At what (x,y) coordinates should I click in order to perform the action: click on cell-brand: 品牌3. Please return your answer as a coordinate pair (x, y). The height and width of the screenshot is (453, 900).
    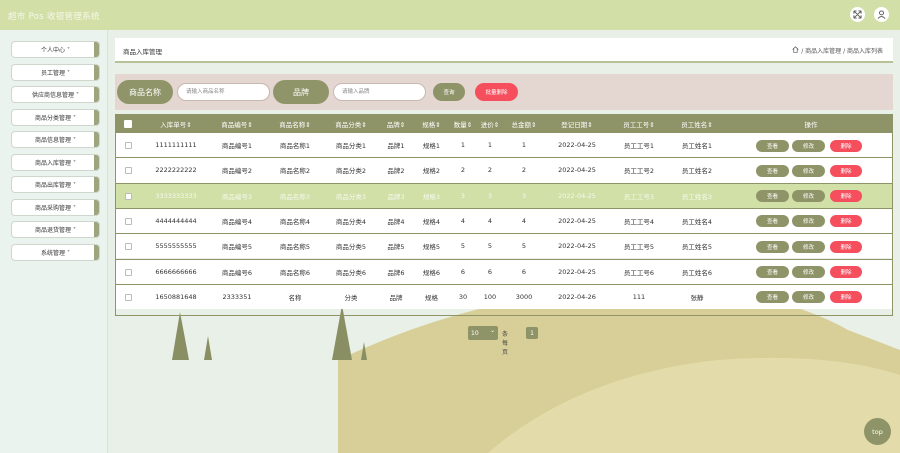
    Looking at the image, I should click on (396, 196).